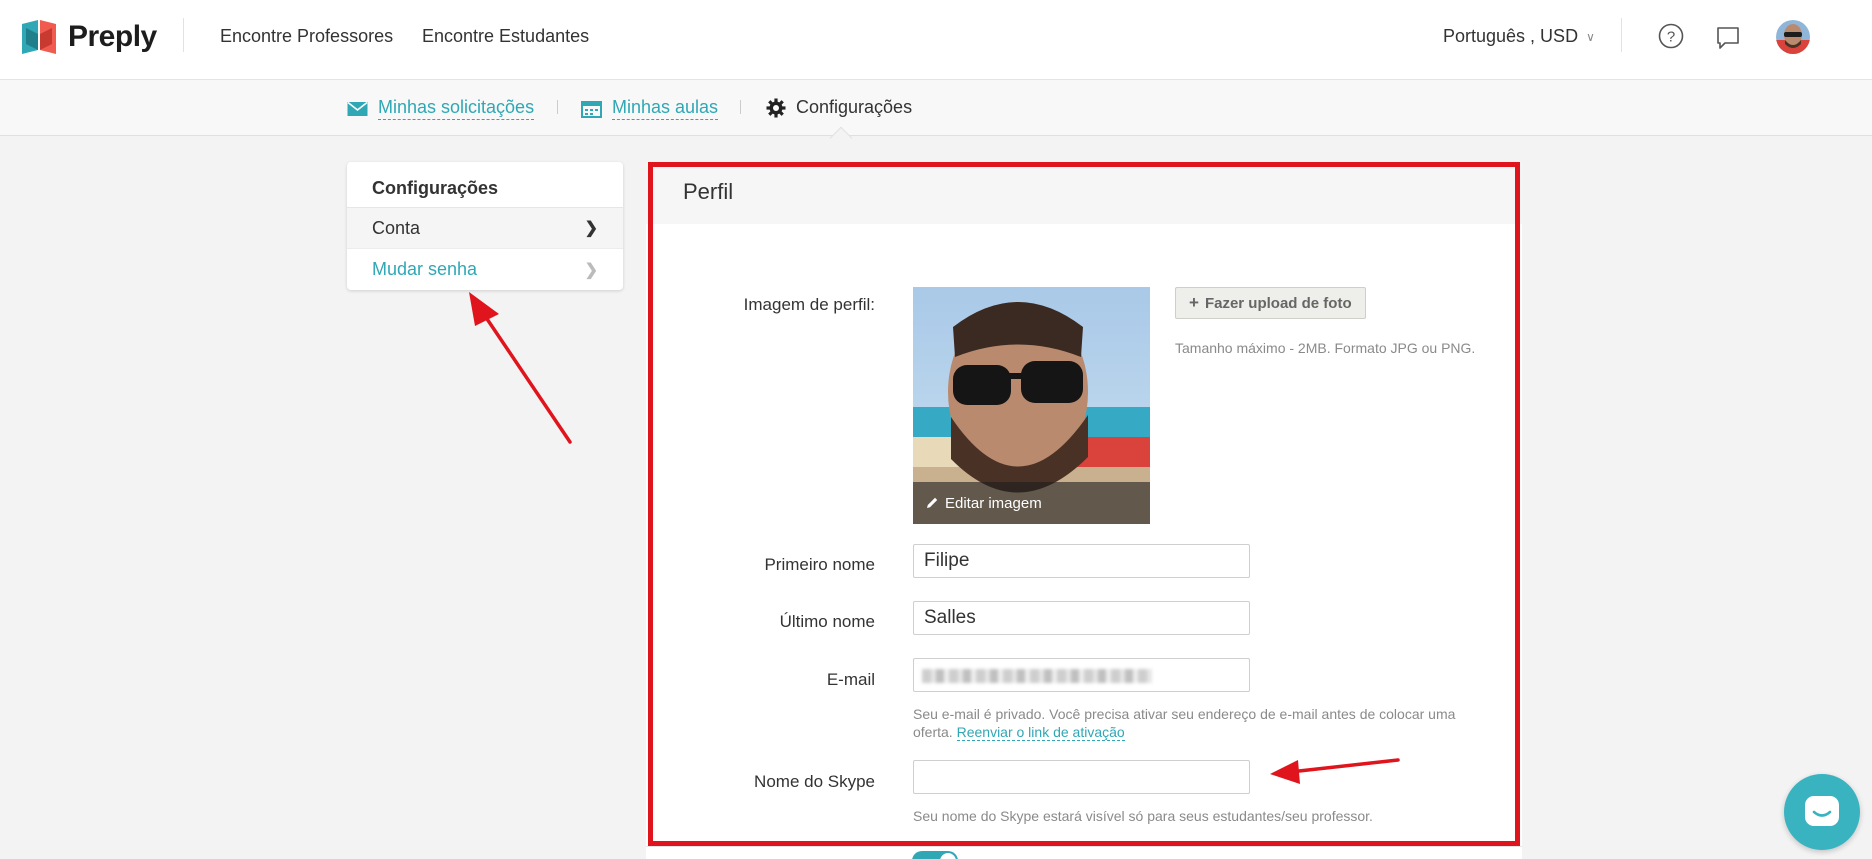  Describe the element at coordinates (1194, 302) in the screenshot. I see `plus-icon: +` at that location.